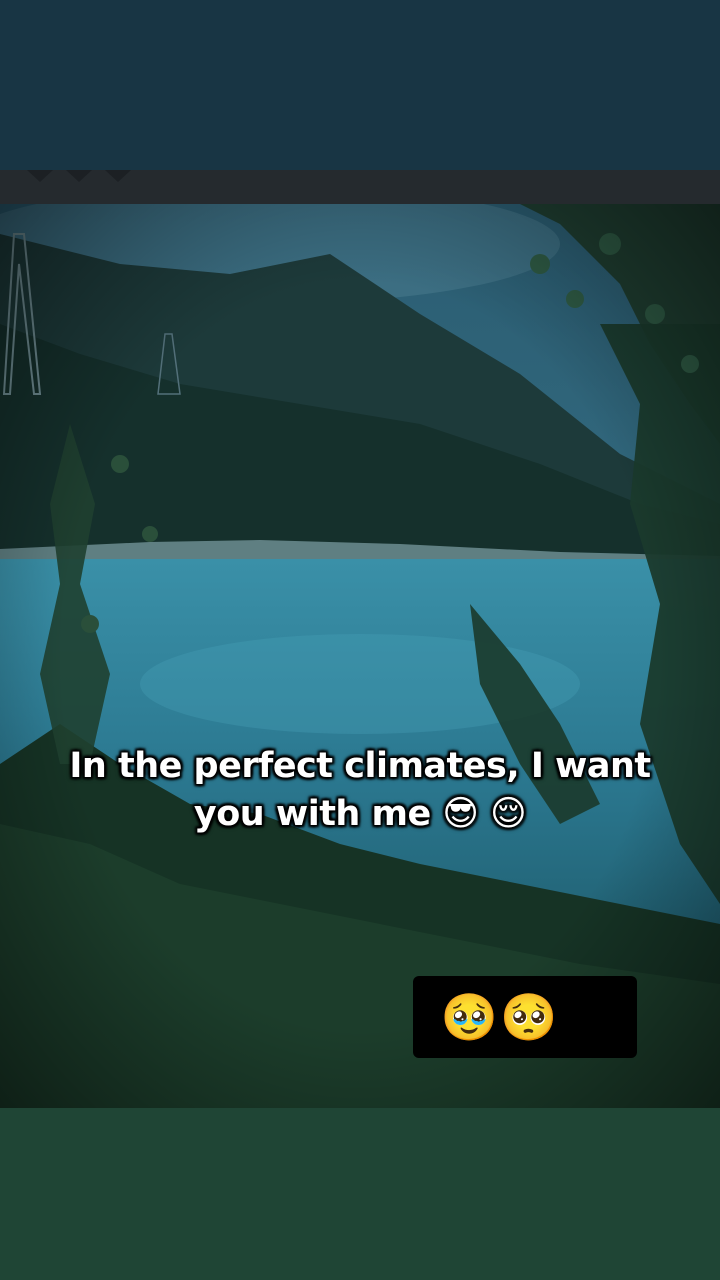  What do you see at coordinates (360, 814) in the screenshot?
I see `caption-line-2: you with me 😎 😌` at bounding box center [360, 814].